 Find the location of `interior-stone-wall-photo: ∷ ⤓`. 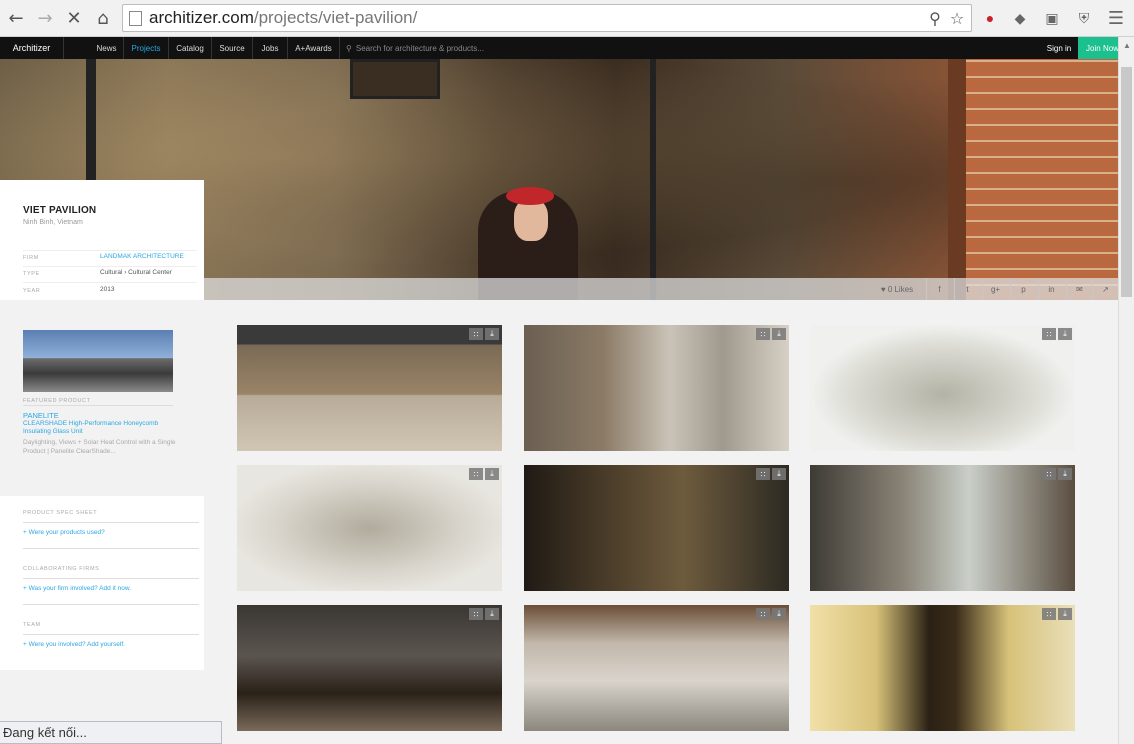

interior-stone-wall-photo: ∷ ⤓ is located at coordinates (369, 388).